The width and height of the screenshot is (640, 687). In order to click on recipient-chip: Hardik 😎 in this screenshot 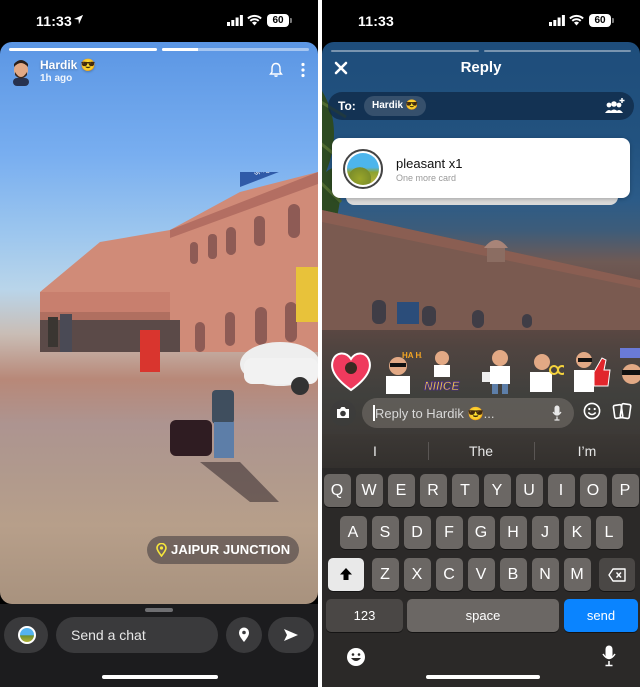, I will do `click(395, 106)`.